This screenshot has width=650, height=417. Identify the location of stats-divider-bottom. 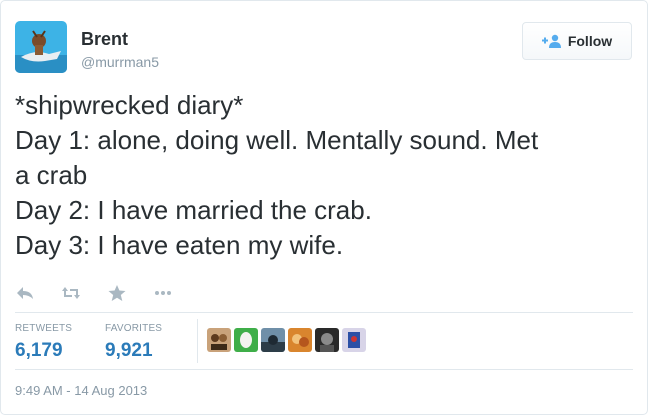
(324, 369).